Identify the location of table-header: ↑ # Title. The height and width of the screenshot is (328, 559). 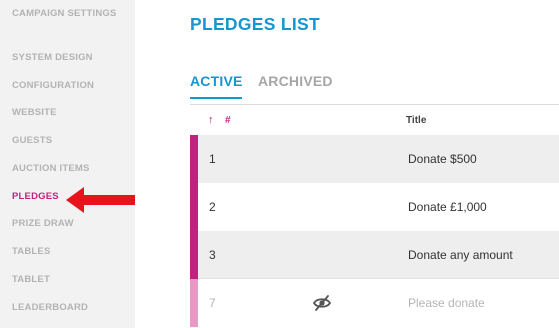
(374, 120).